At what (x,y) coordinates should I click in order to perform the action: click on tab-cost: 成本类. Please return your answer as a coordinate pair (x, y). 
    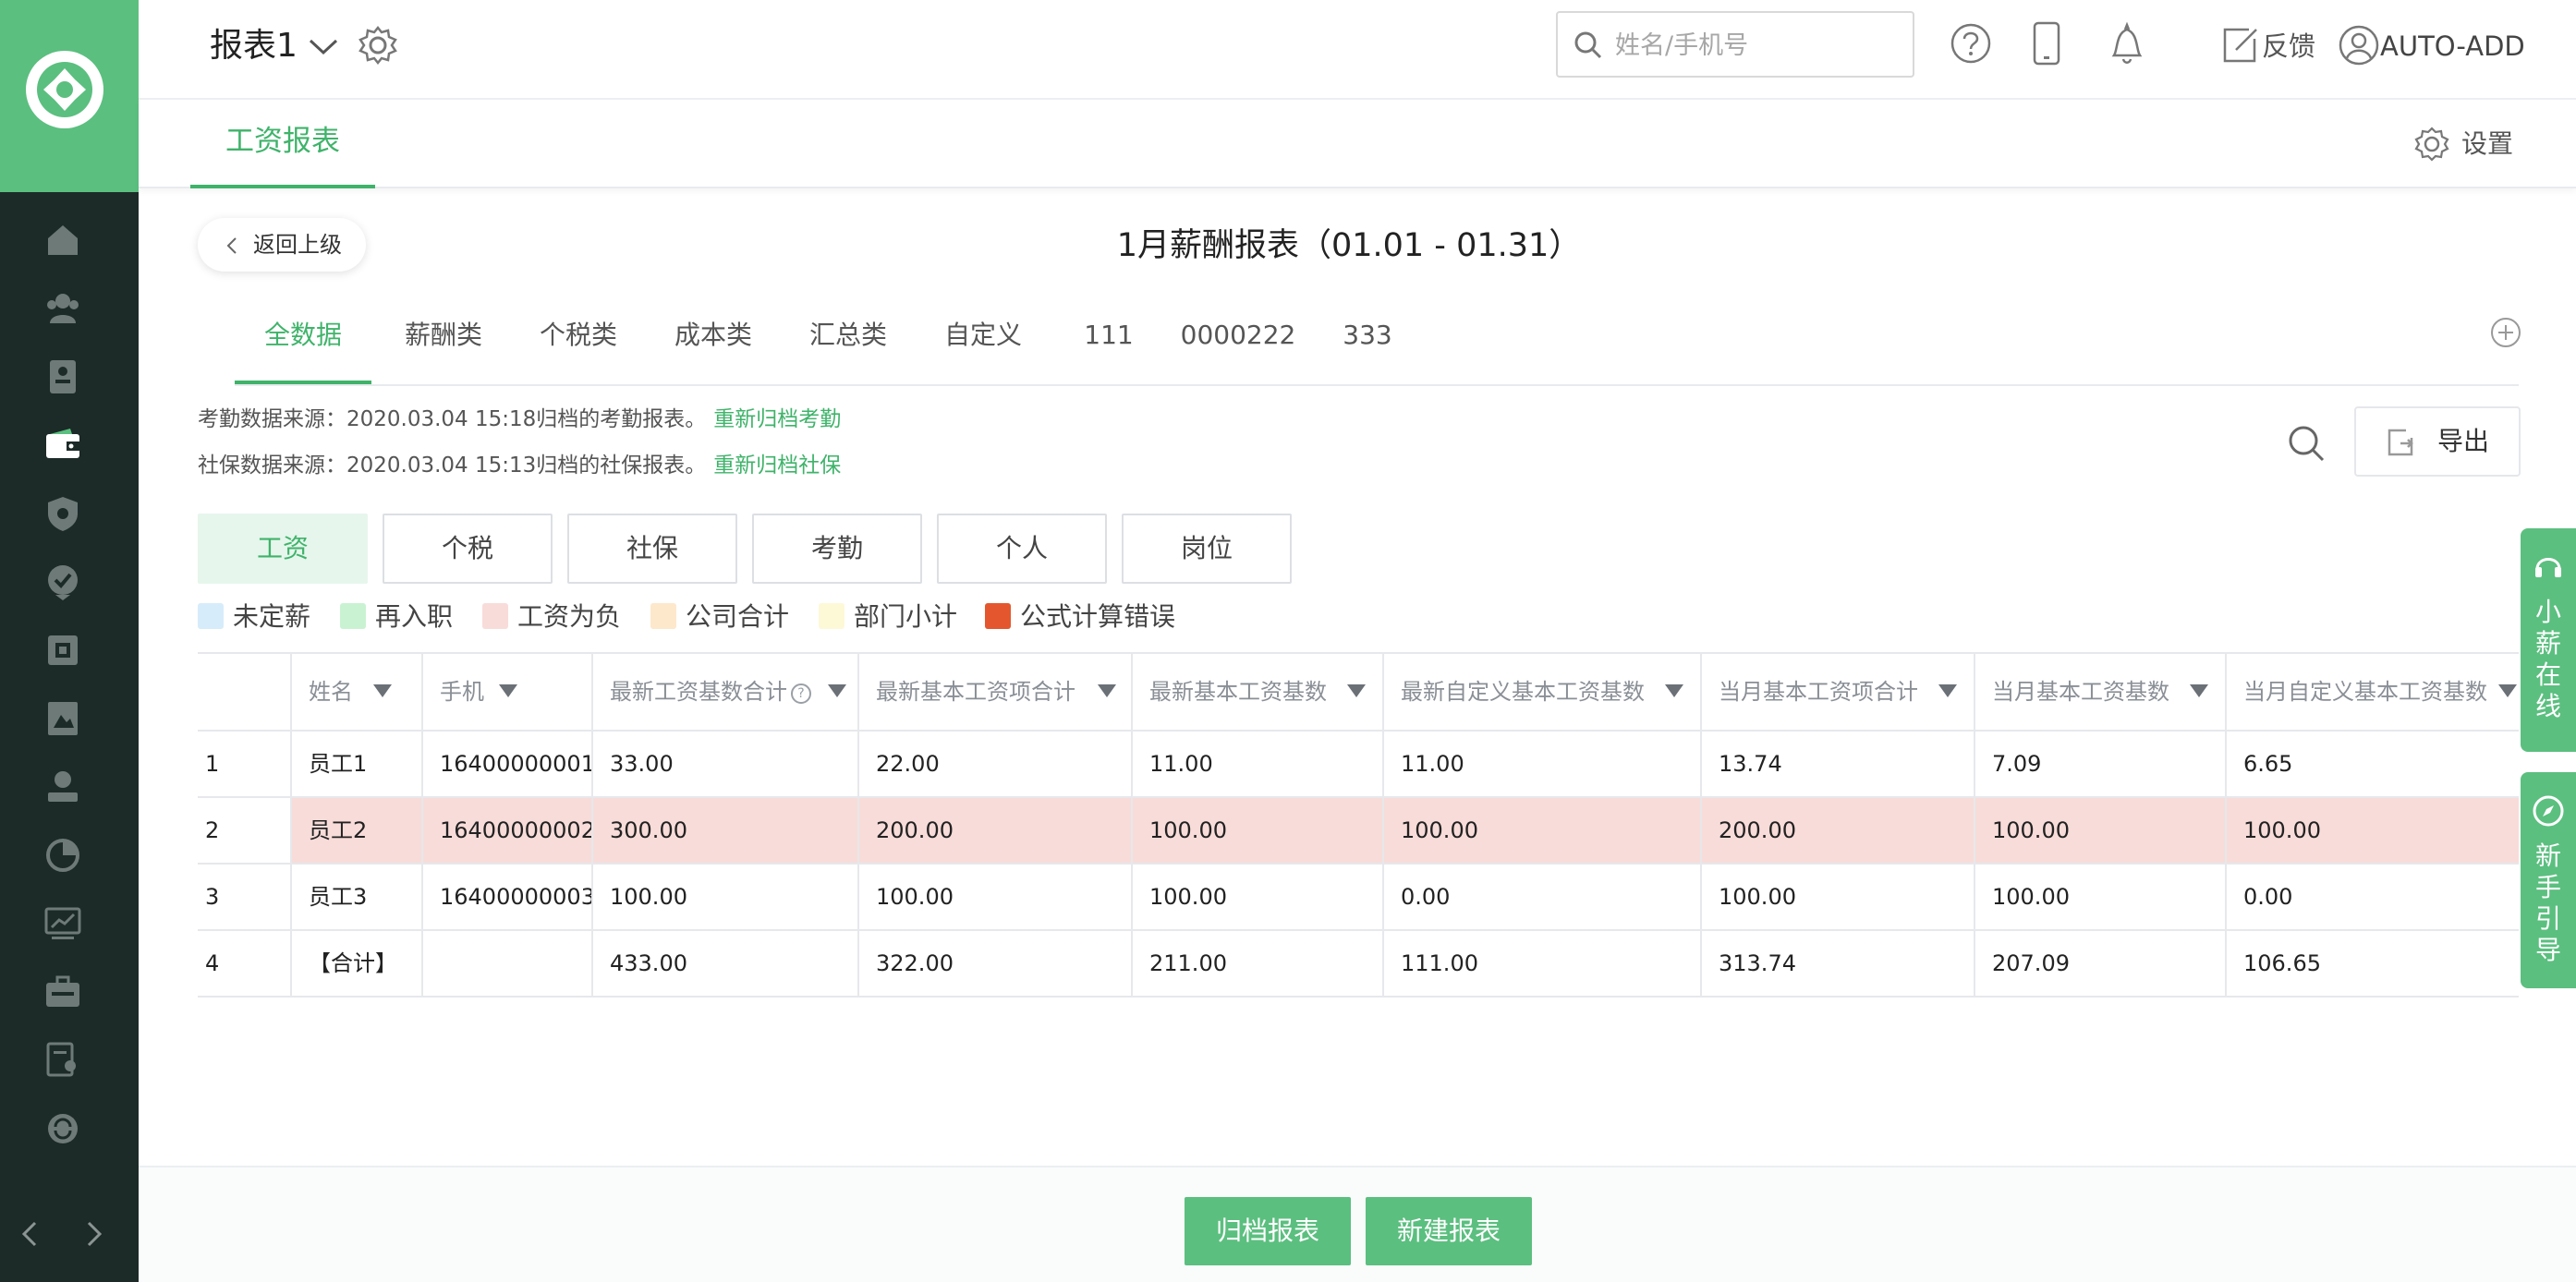
    Looking at the image, I should click on (713, 340).